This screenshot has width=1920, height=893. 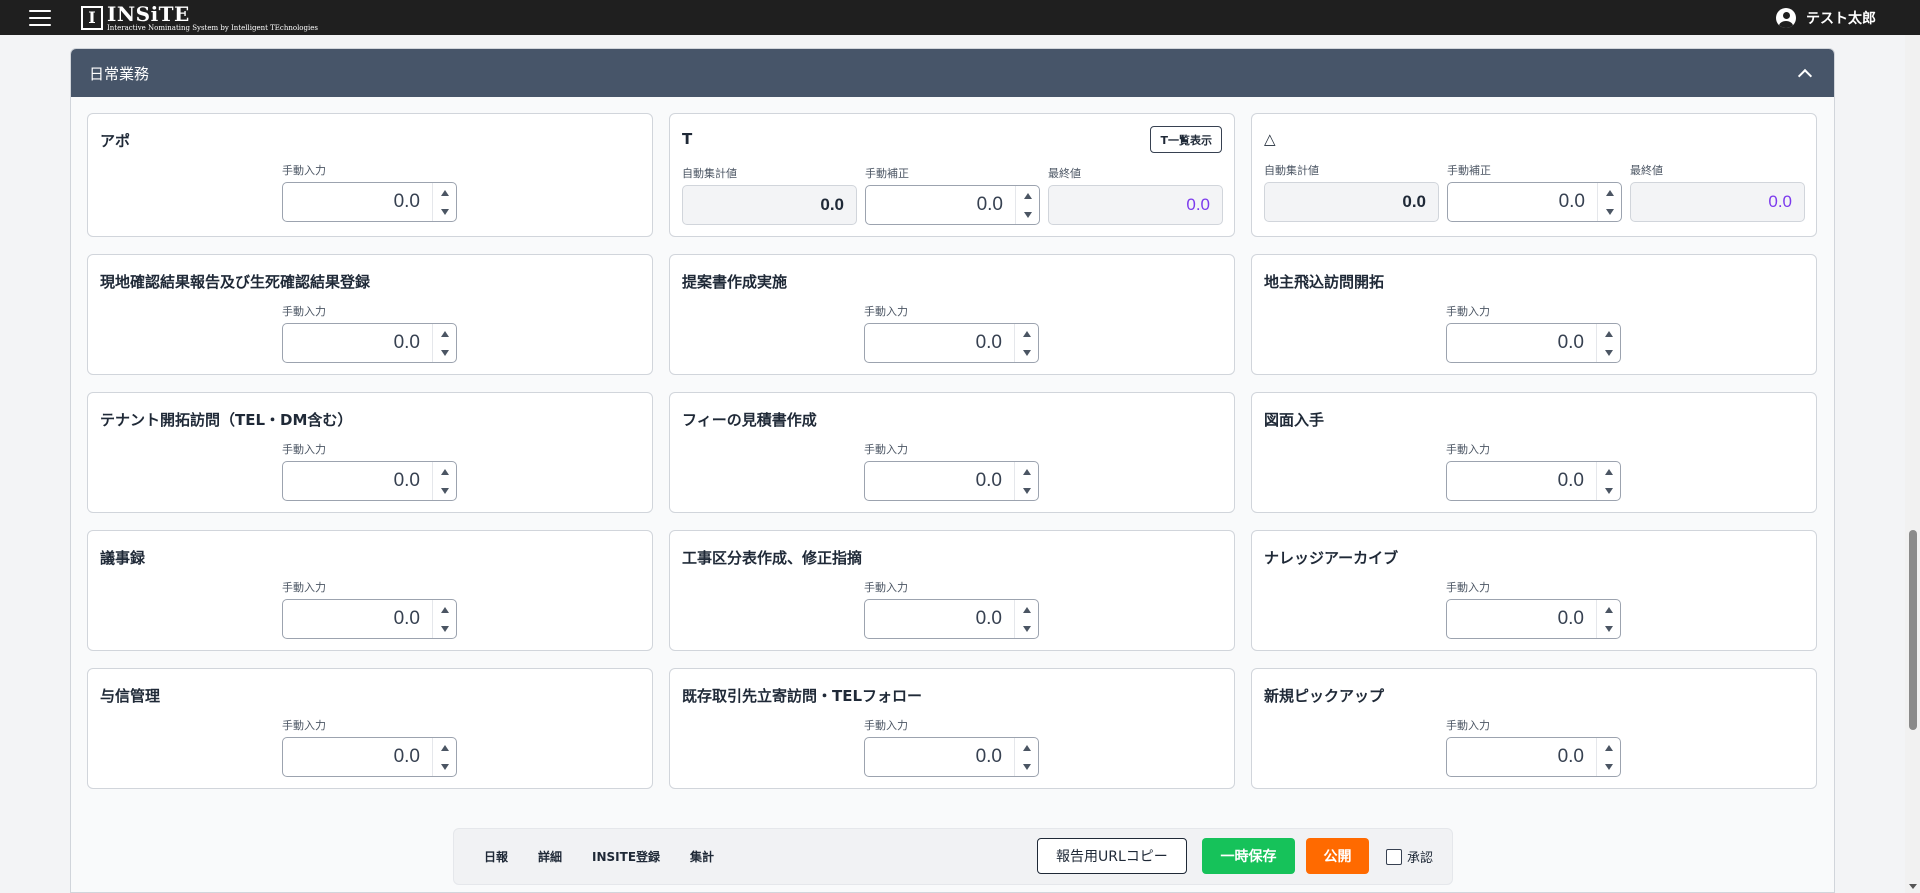 I want to click on task-card: 工事区分表作成、修正指摘 手動入力 0.0, so click(x=952, y=590).